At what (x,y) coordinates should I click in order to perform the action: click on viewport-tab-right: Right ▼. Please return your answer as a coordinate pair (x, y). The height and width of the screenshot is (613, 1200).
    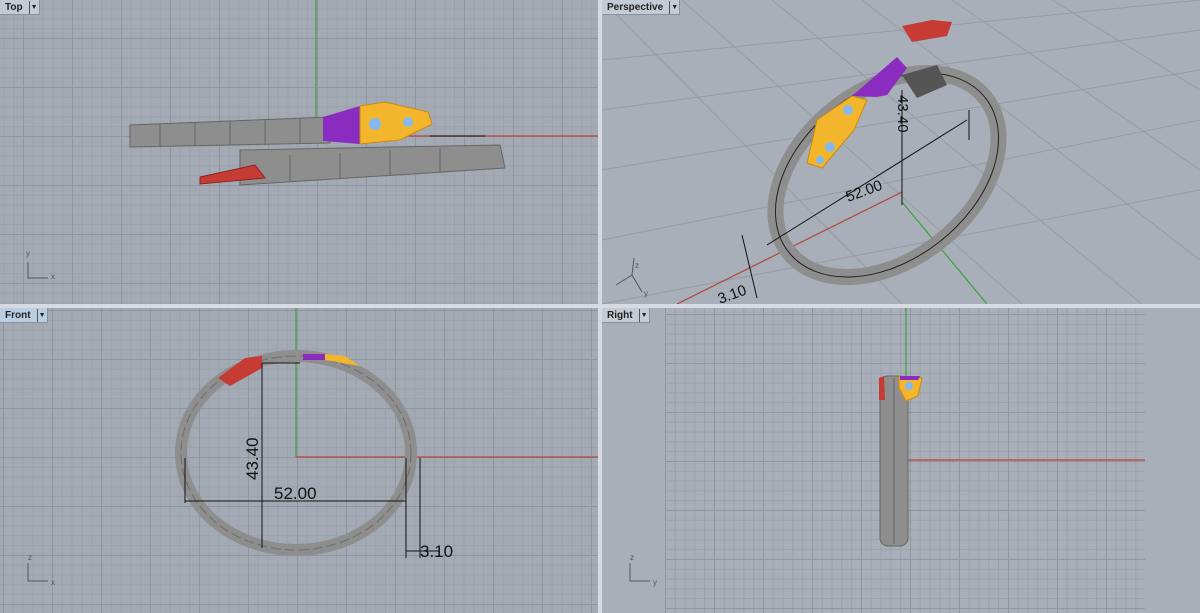
    Looking at the image, I should click on (626, 315).